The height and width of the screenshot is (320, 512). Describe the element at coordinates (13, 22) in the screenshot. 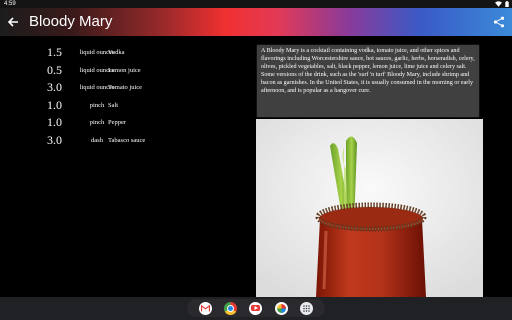

I see `back-arrow-icon` at that location.